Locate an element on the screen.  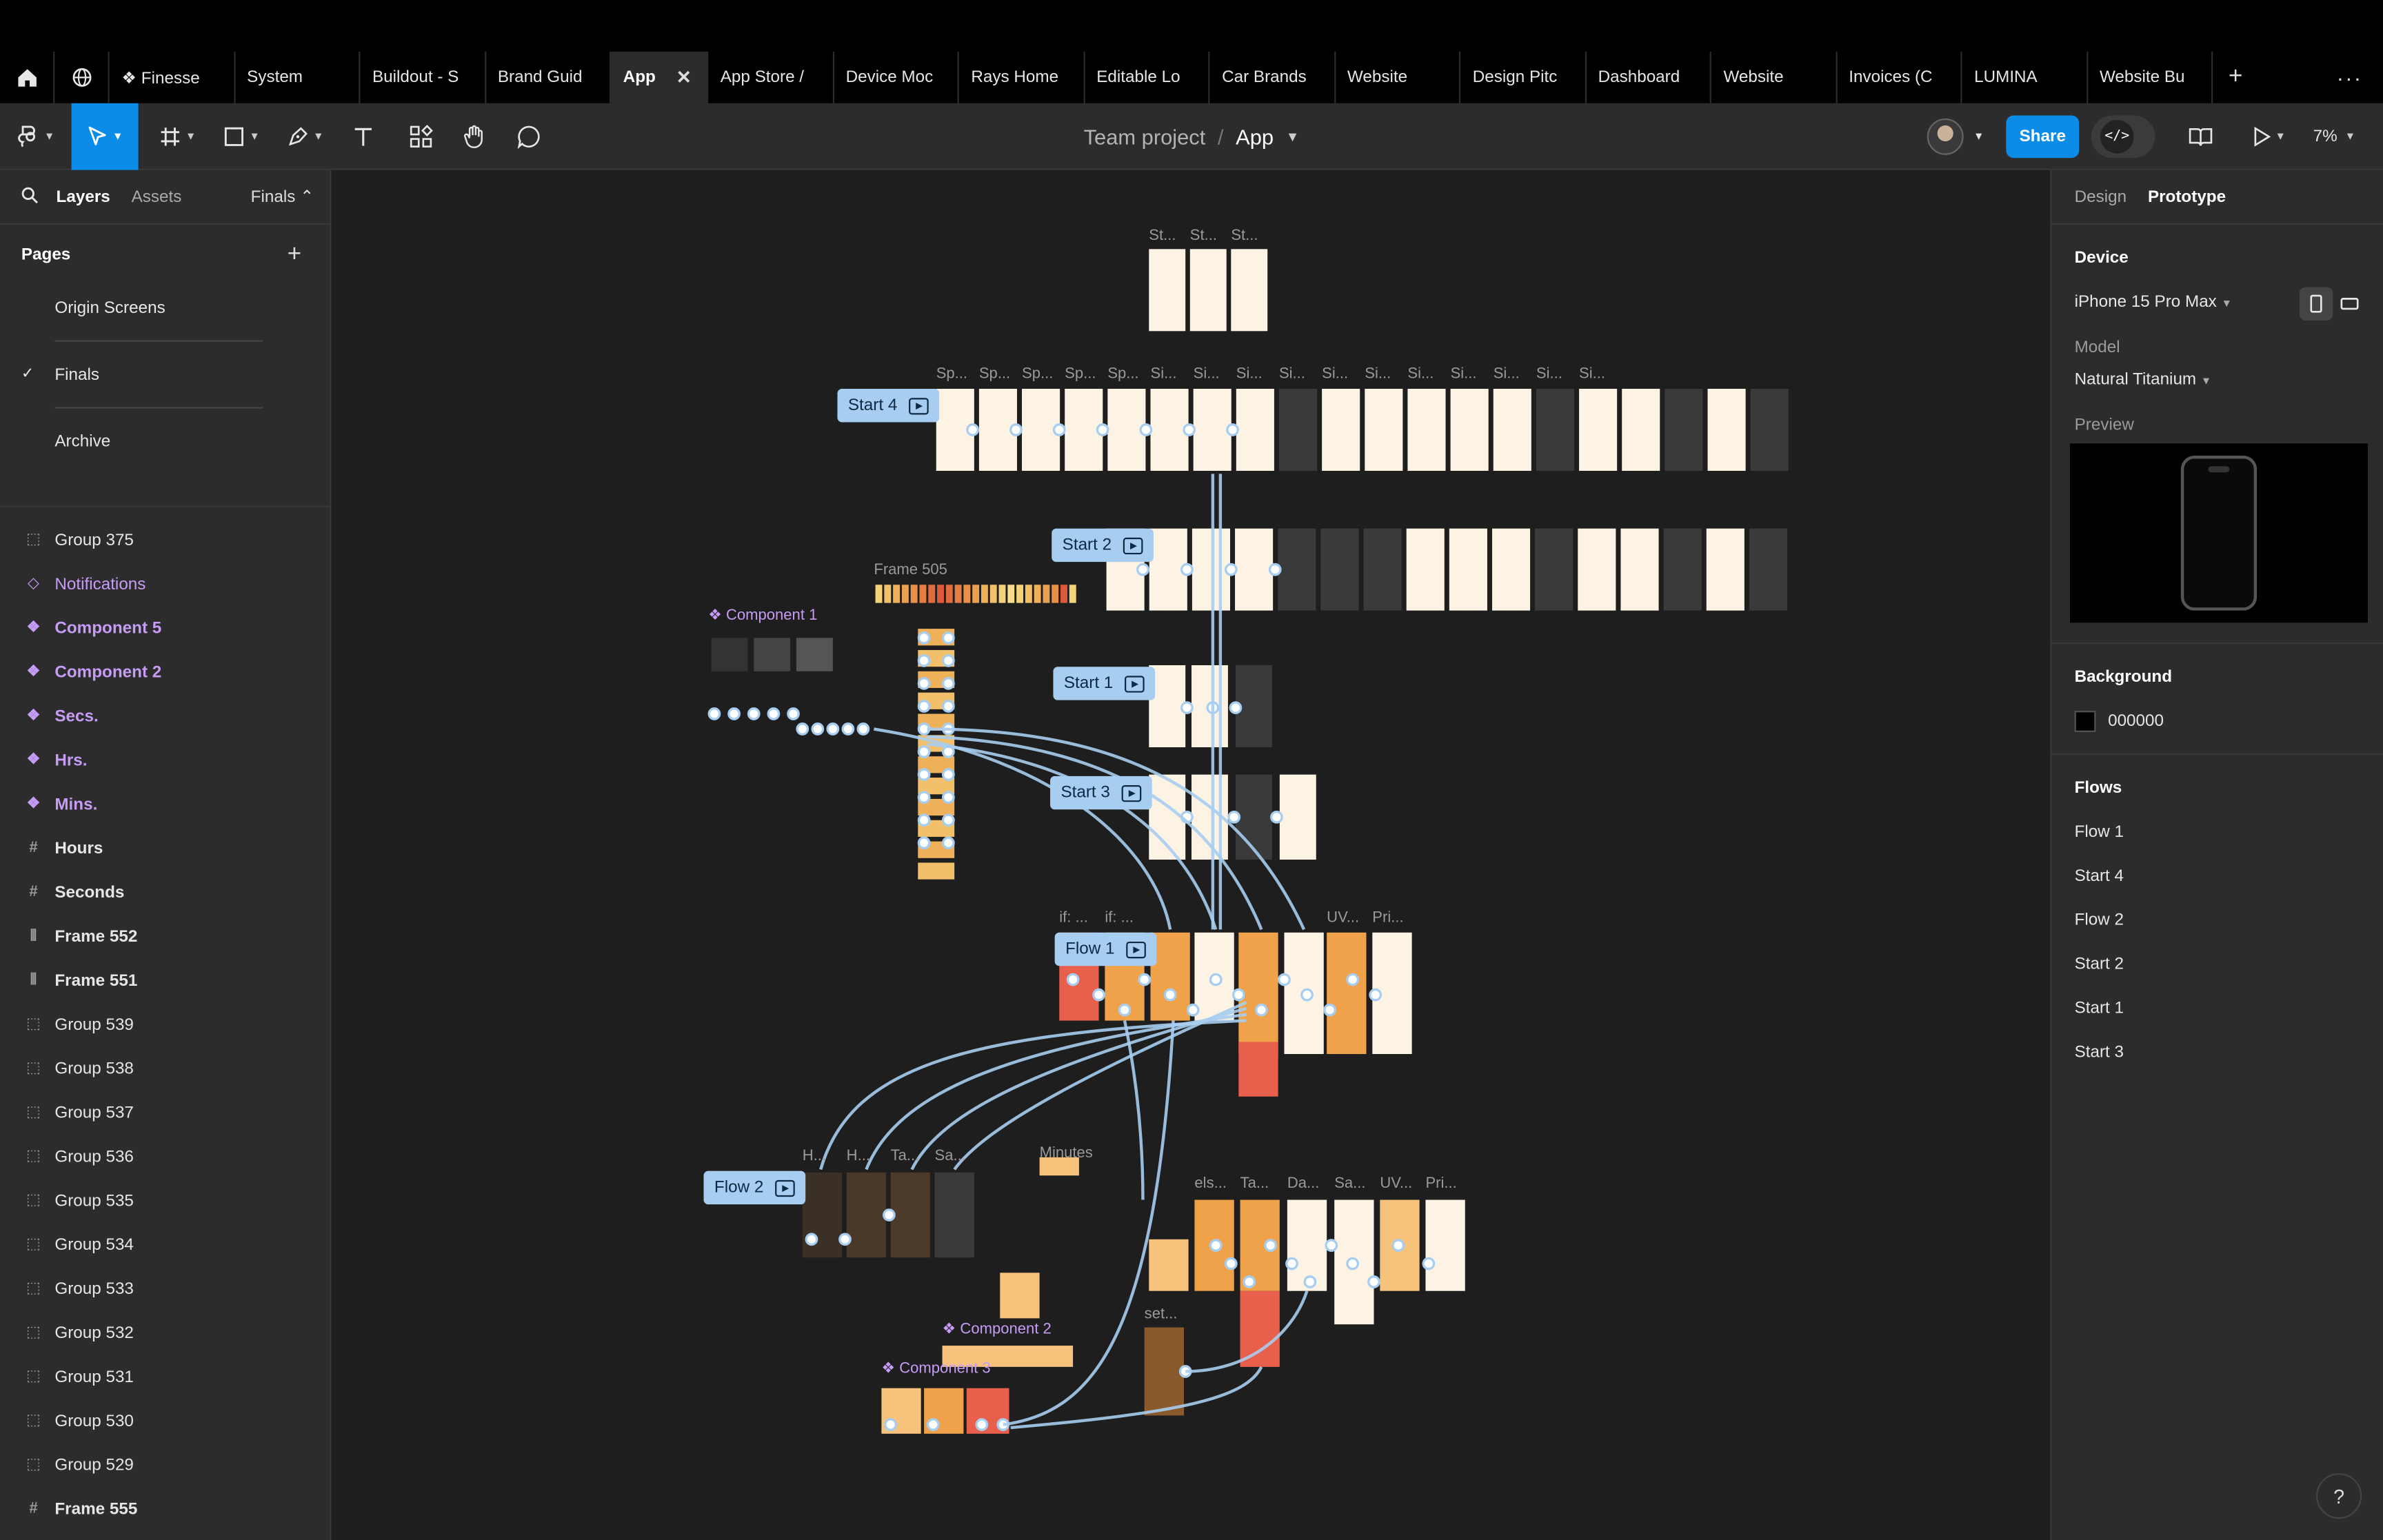
flow-item: Start 4 is located at coordinates (2099, 876).